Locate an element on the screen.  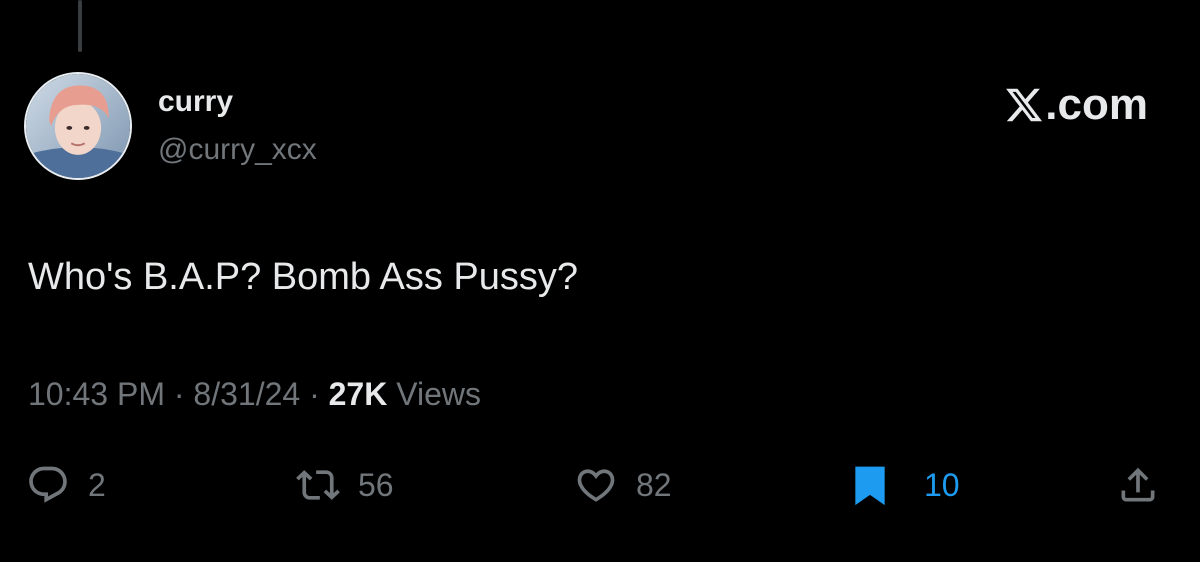
share-icon is located at coordinates (1138, 484).